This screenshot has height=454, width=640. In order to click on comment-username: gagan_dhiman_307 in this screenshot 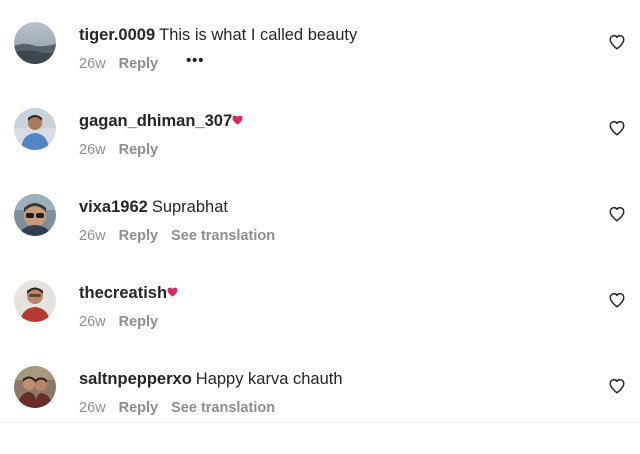, I will do `click(155, 121)`.